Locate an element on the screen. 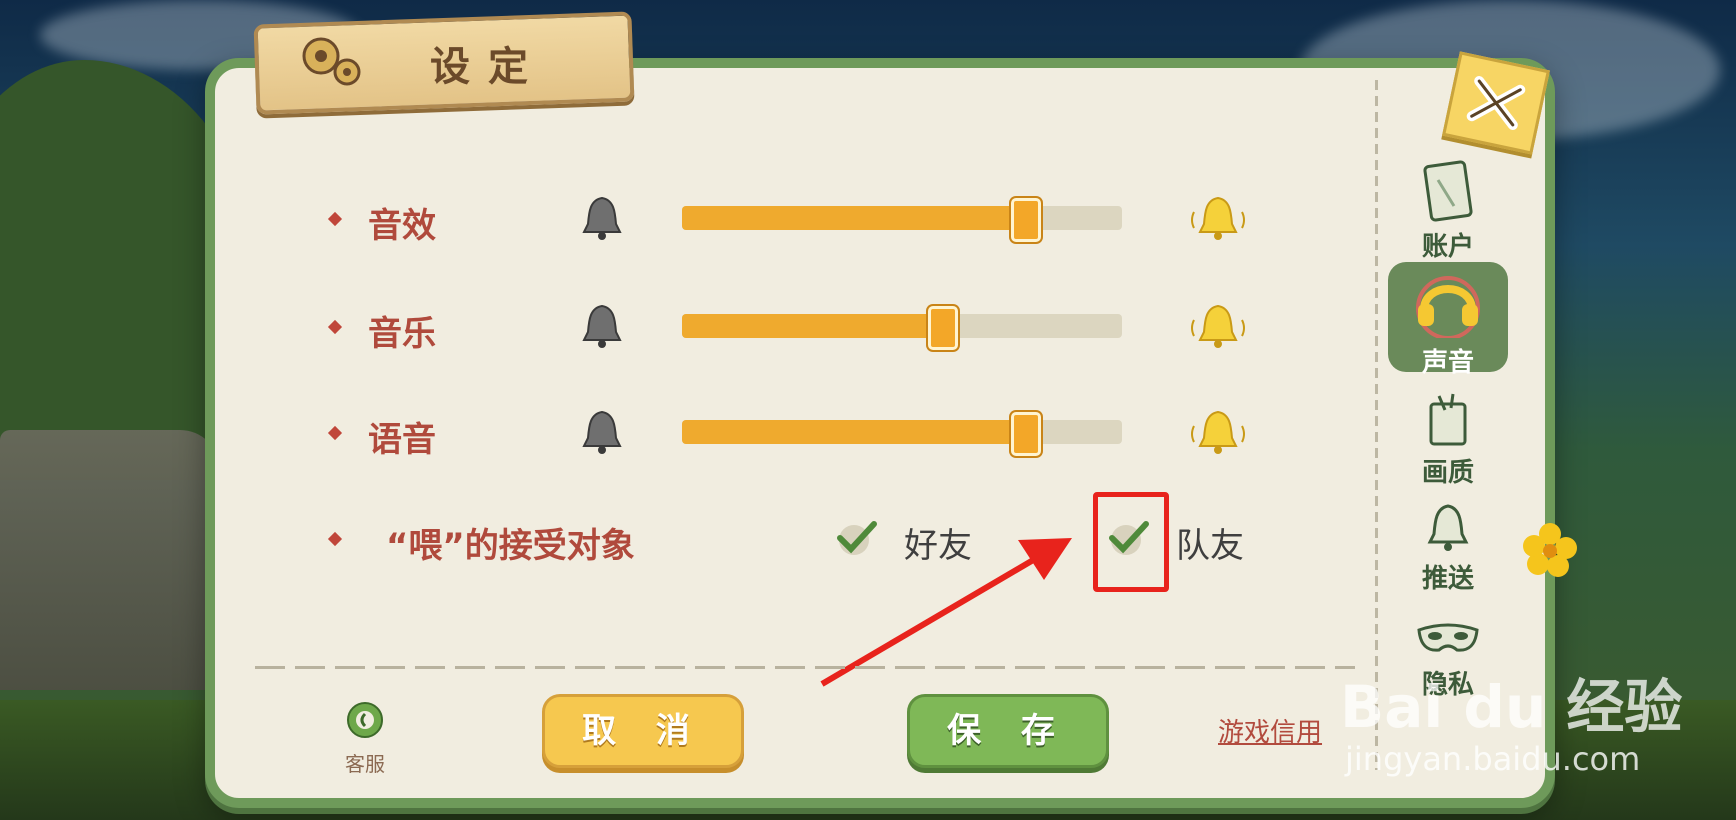  voice-row: 语音 is located at coordinates (788, 436).